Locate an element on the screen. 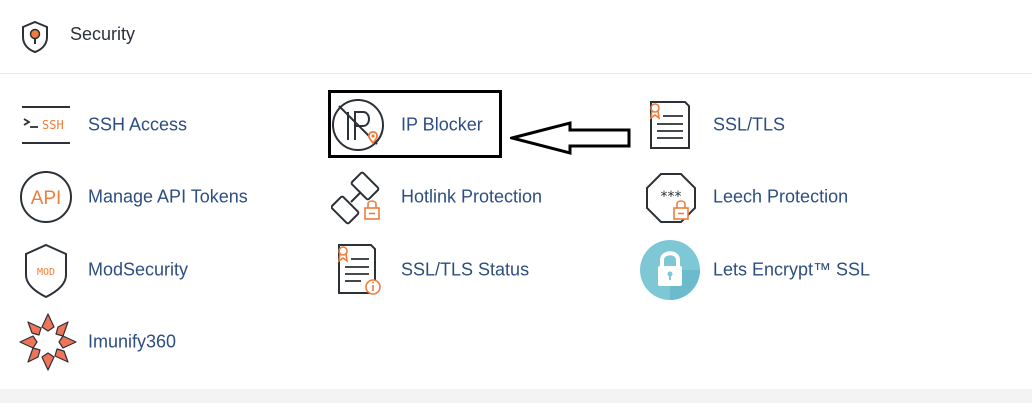 The height and width of the screenshot is (403, 1032). manage-api-tokens-label: Manage API Tokens is located at coordinates (168, 196).